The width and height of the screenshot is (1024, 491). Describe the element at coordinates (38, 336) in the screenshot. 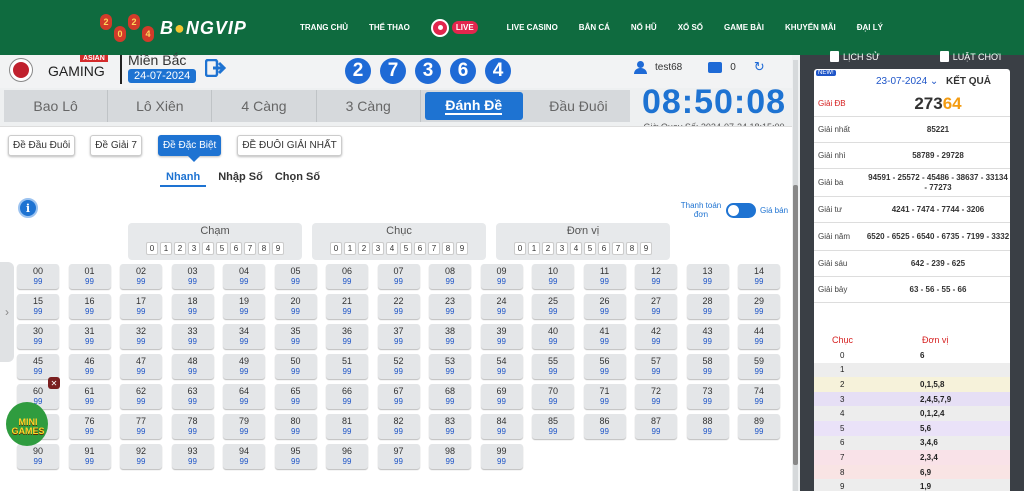

I see `number-cell: 30 99` at that location.